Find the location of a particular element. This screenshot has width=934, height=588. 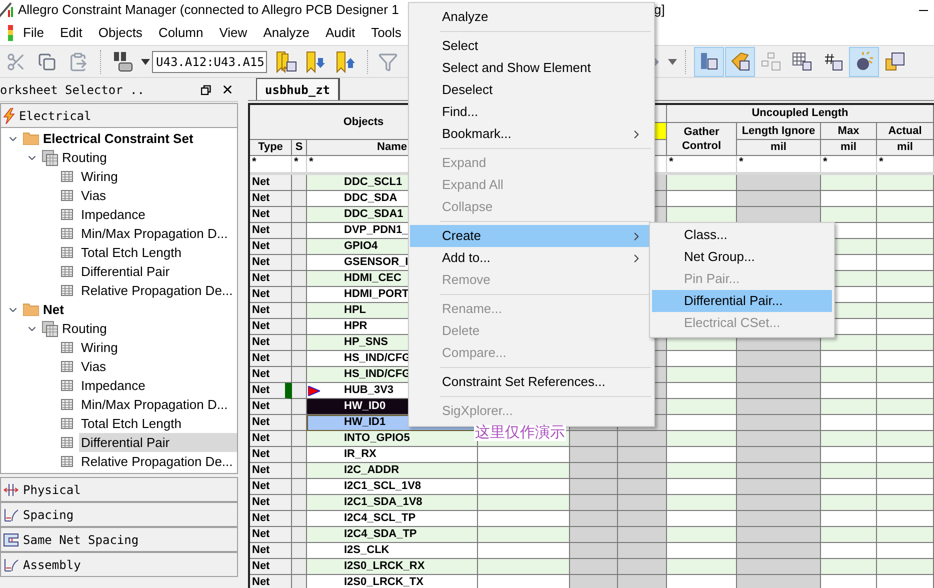

table-cell: I2C_ADDR is located at coordinates (392, 471).